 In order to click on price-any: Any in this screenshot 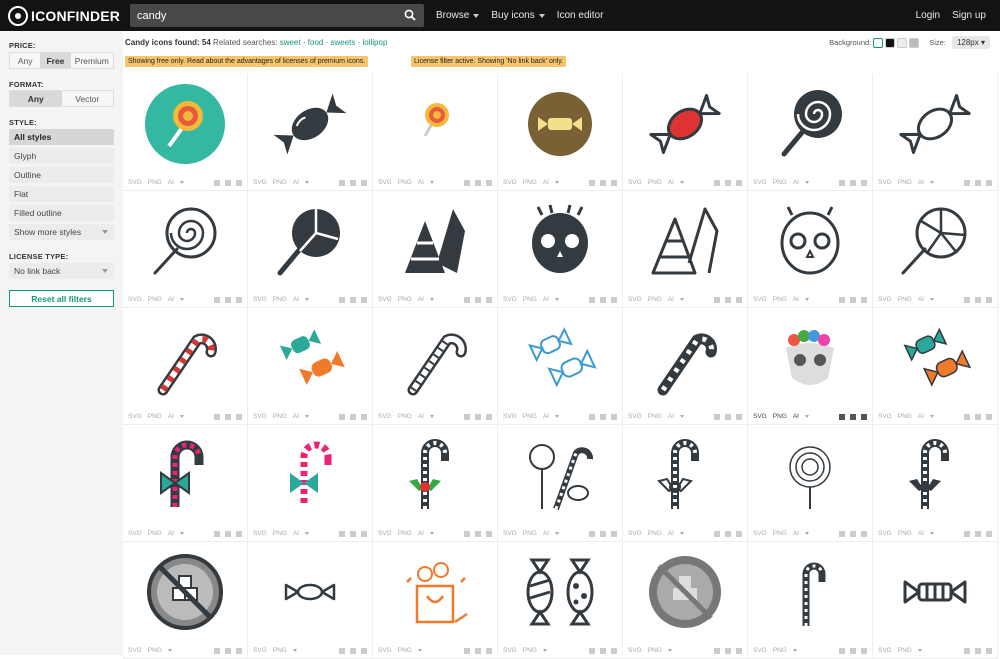, I will do `click(25, 60)`.